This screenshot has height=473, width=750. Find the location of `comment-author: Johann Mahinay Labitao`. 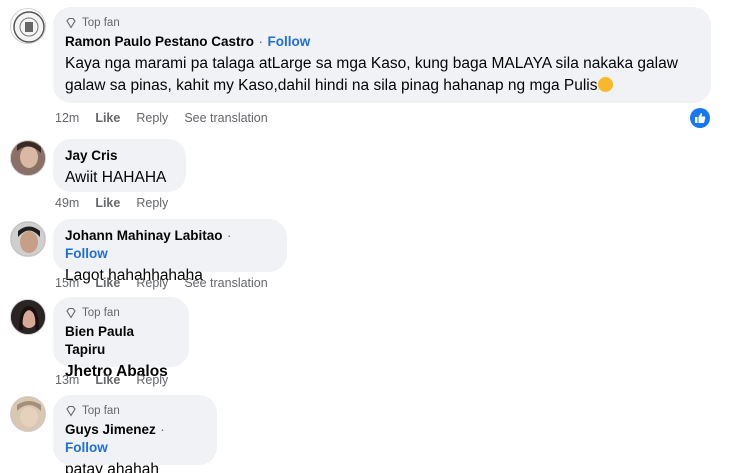

comment-author: Johann Mahinay Labitao is located at coordinates (144, 235).